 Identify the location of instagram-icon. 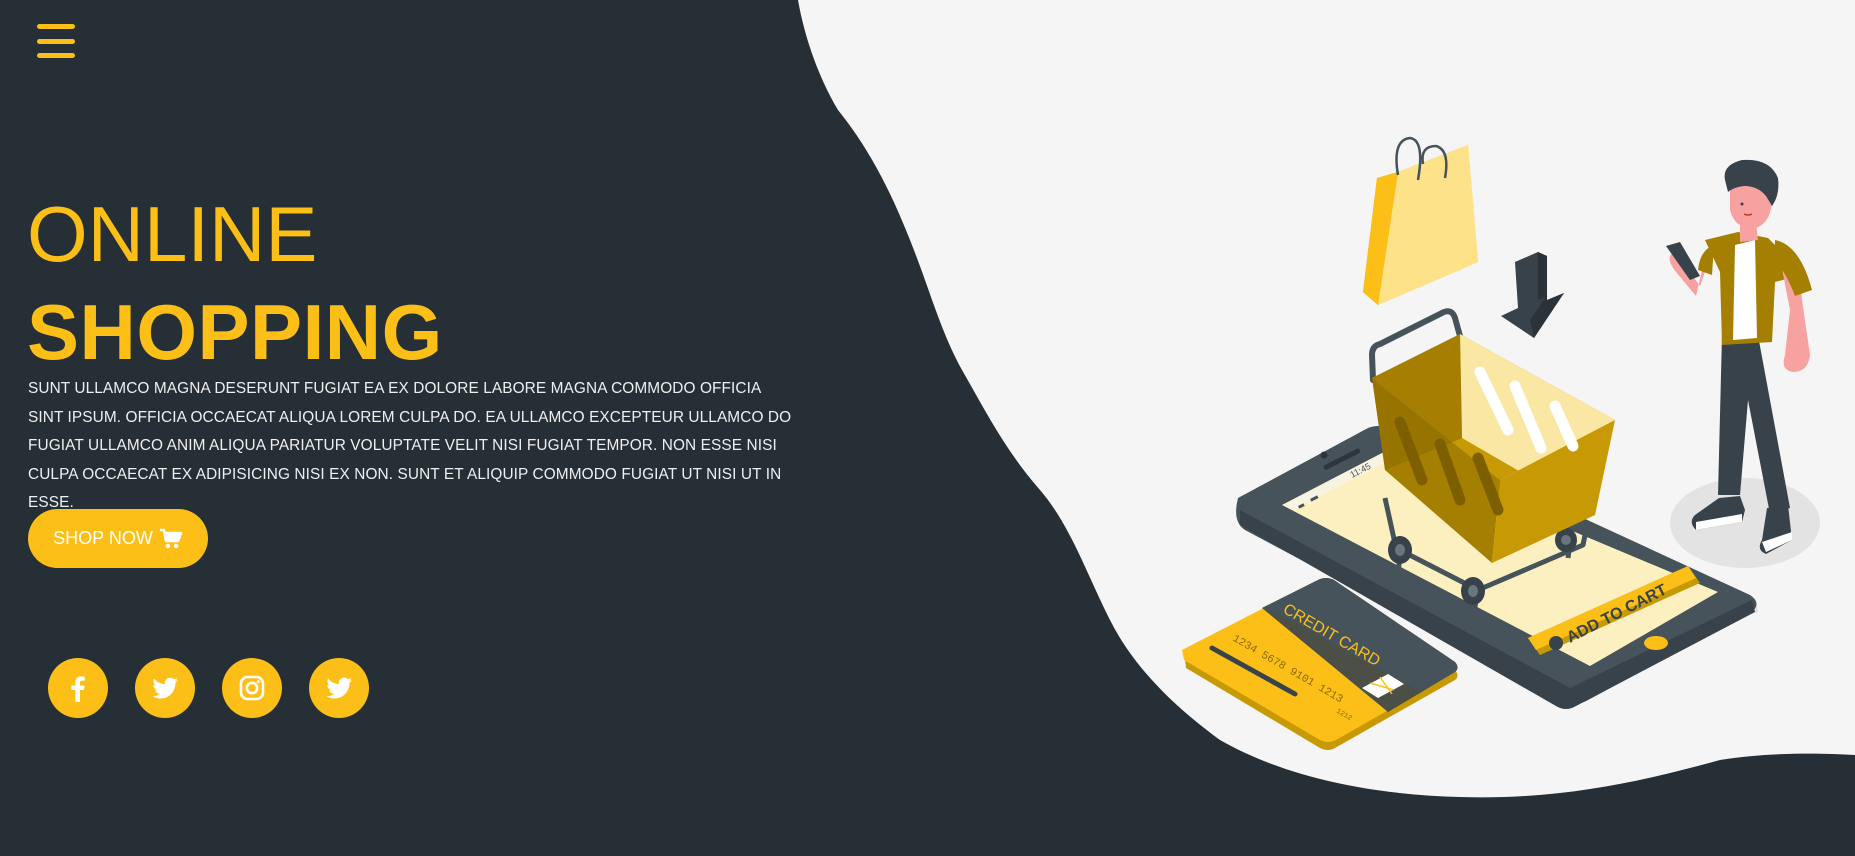
(252, 688).